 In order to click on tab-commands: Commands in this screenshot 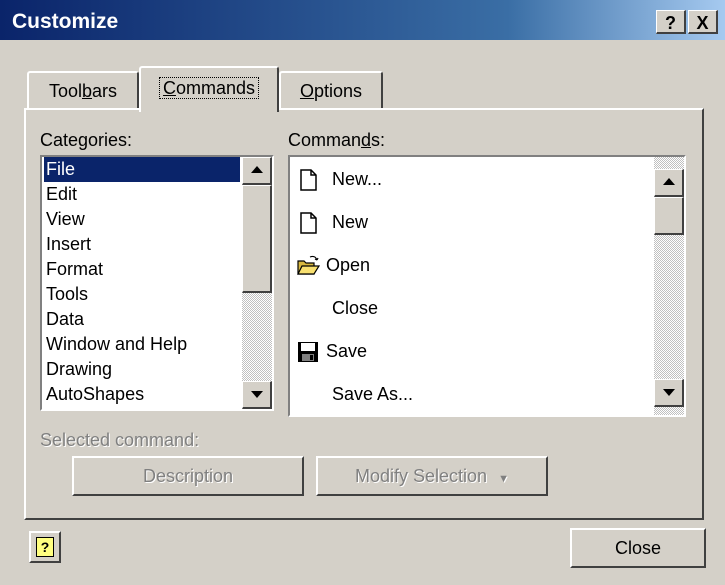, I will do `click(209, 89)`.